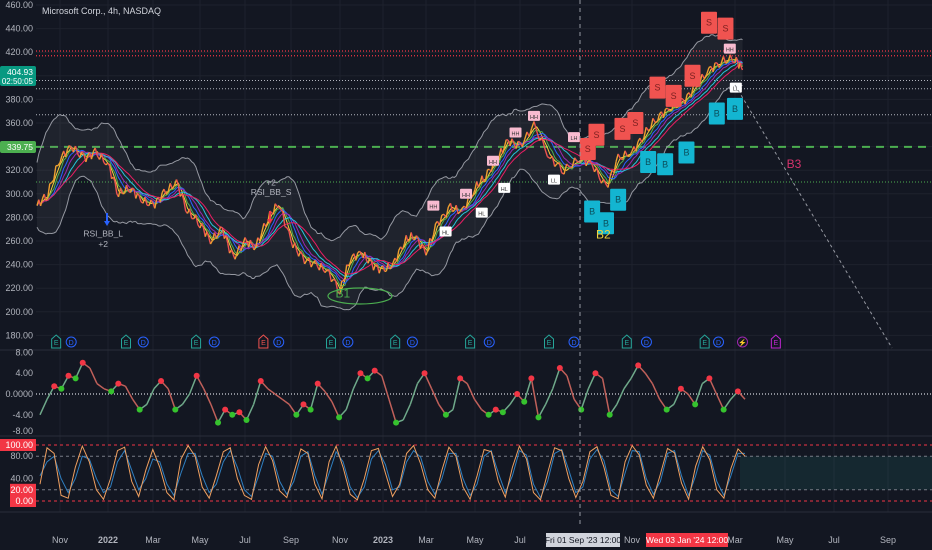 The width and height of the screenshot is (932, 550). I want to click on stoch-tick-label: 0.00, so click(24, 501).